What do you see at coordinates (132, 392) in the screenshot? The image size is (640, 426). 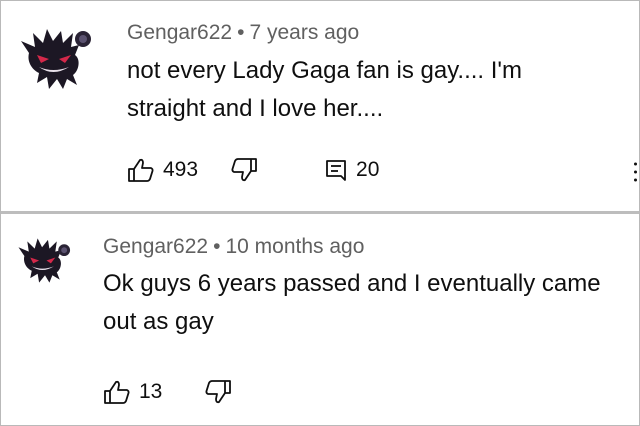 I see `like-button: 13` at bounding box center [132, 392].